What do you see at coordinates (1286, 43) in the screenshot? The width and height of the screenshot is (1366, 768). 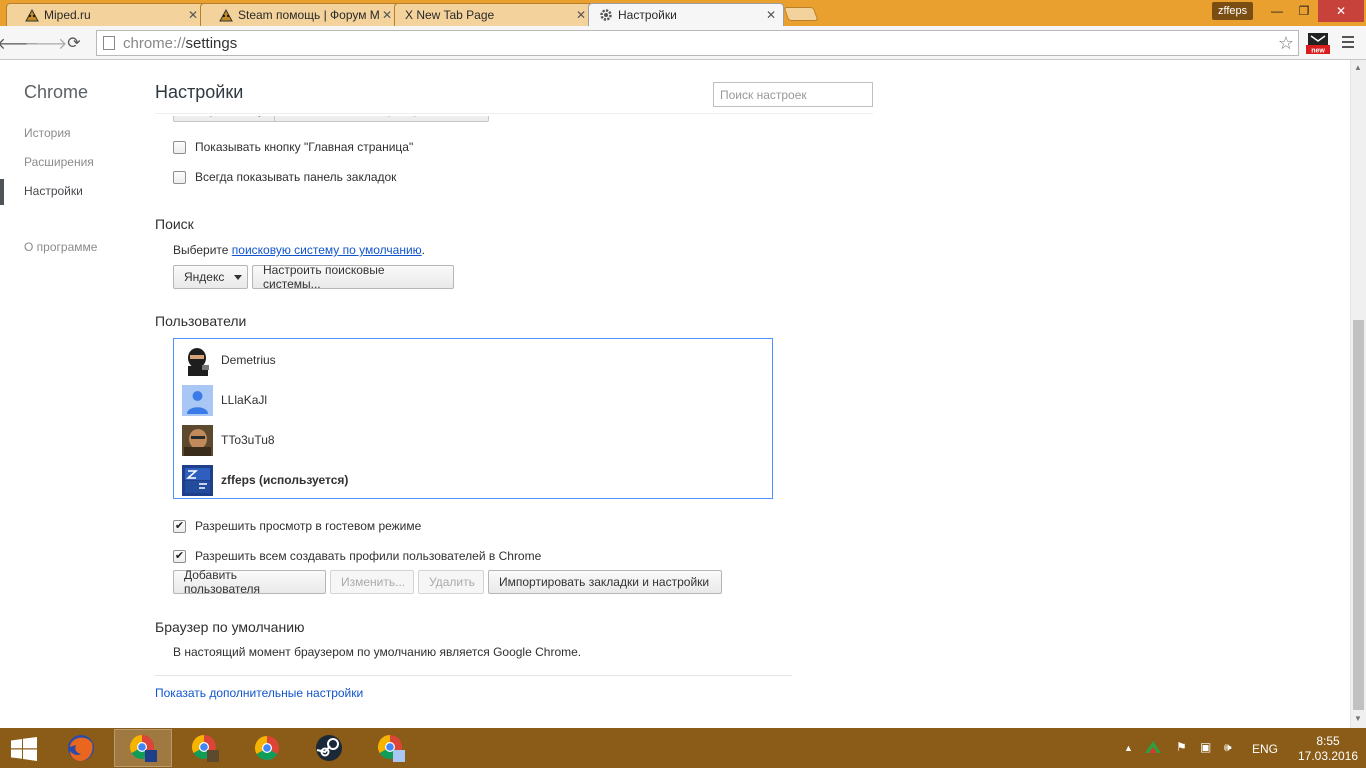 I see `bookmark-star-icon: ☆` at bounding box center [1286, 43].